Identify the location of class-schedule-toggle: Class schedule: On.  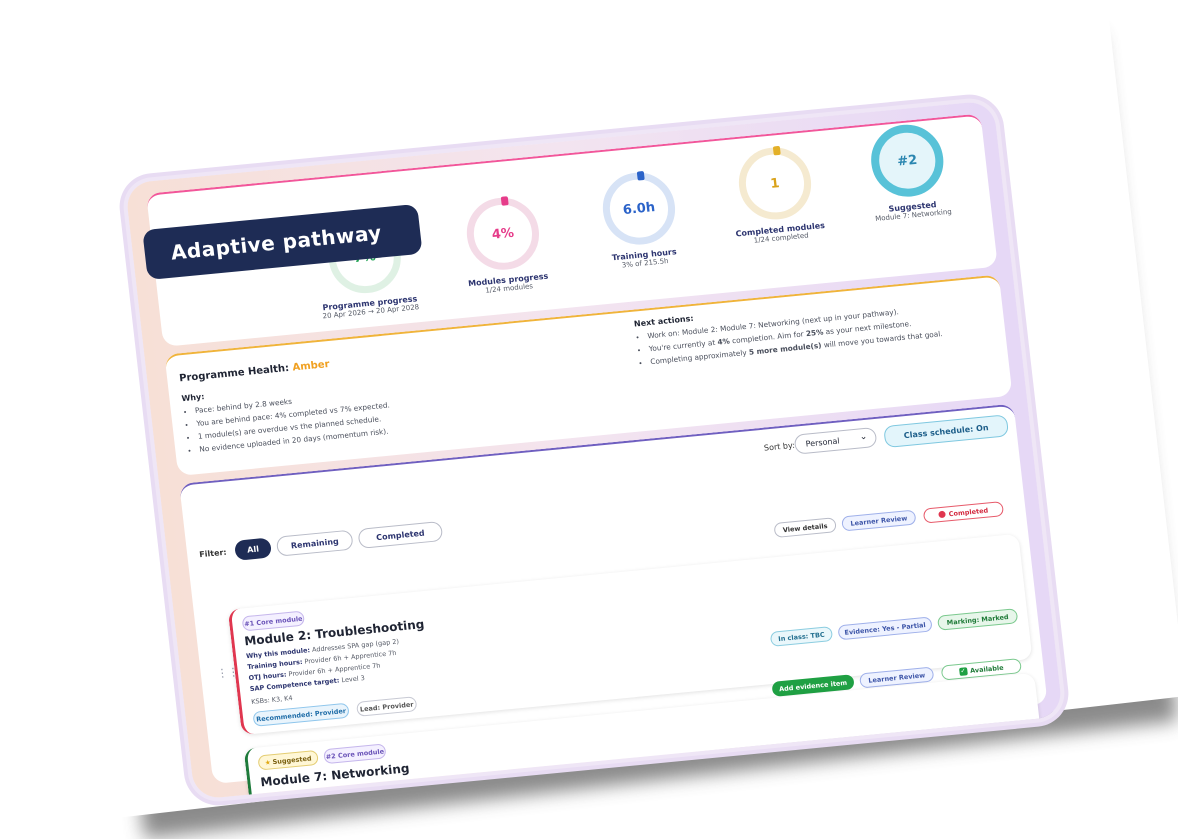
(946, 431).